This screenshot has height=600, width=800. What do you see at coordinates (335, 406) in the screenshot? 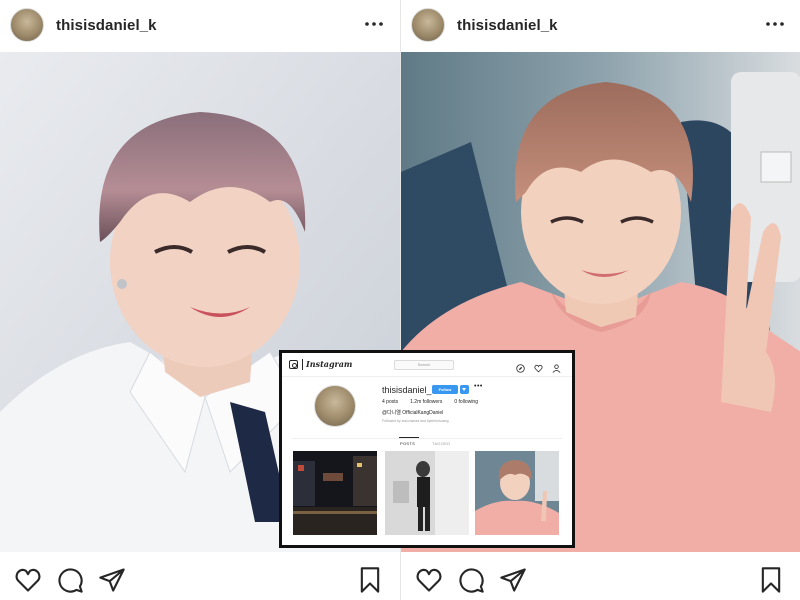
I see `profile-avatar` at bounding box center [335, 406].